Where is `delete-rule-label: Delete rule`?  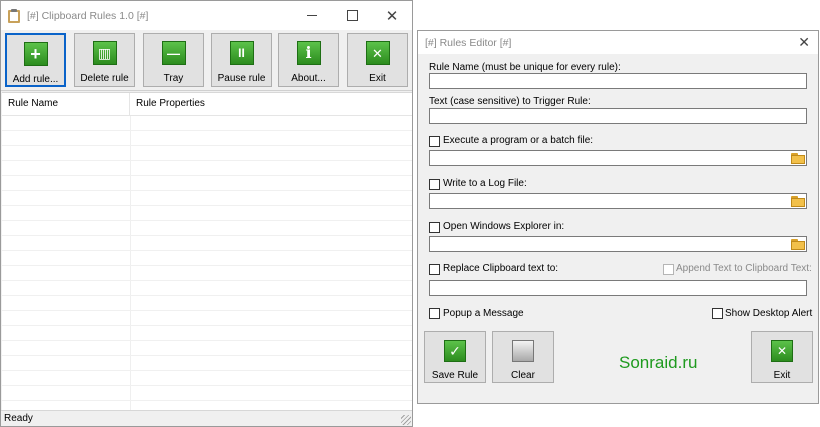
delete-rule-label: Delete rule is located at coordinates (104, 78).